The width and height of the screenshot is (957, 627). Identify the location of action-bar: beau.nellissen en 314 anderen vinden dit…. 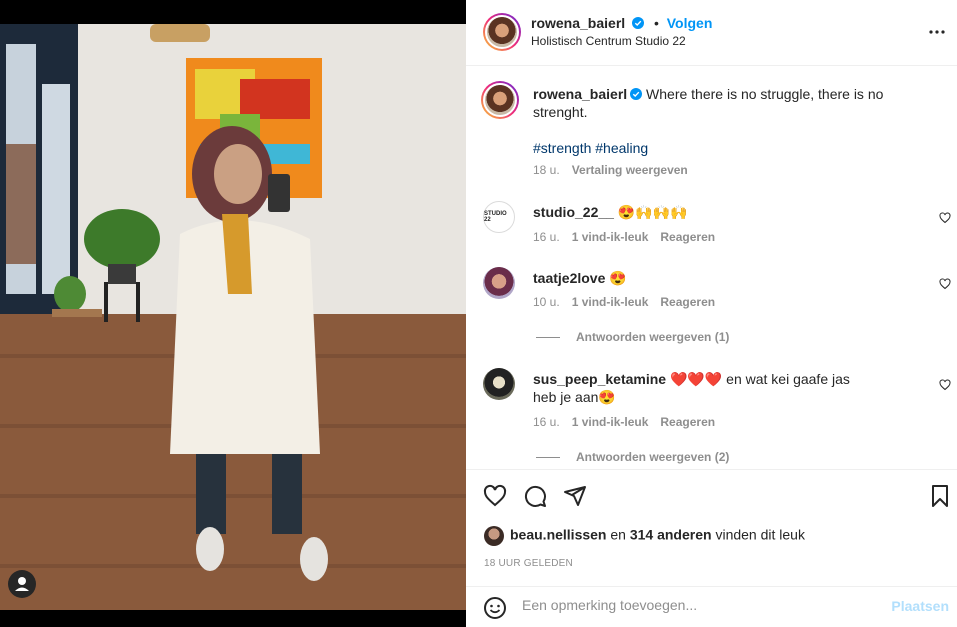
(711, 527).